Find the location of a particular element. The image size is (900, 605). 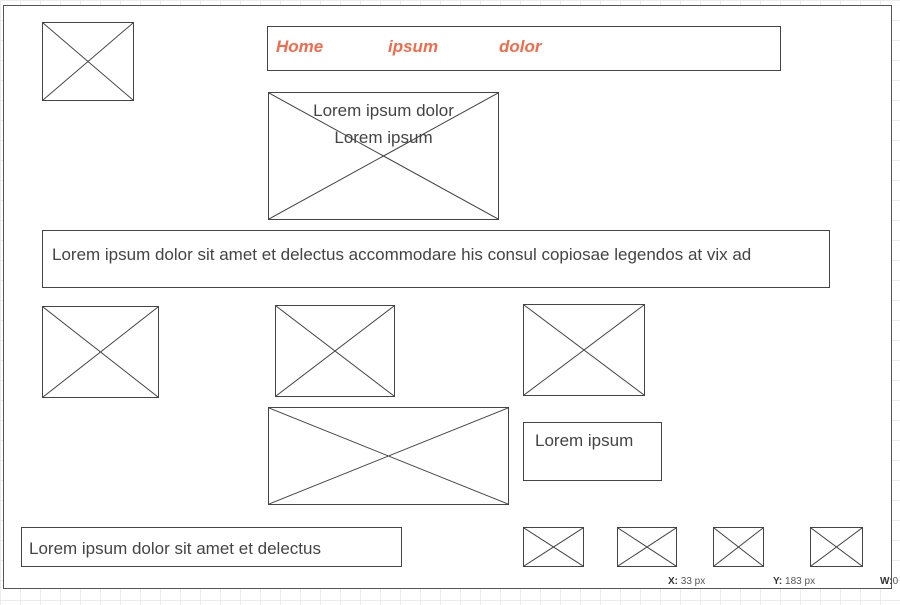

status-x-label: X: is located at coordinates (673, 581).